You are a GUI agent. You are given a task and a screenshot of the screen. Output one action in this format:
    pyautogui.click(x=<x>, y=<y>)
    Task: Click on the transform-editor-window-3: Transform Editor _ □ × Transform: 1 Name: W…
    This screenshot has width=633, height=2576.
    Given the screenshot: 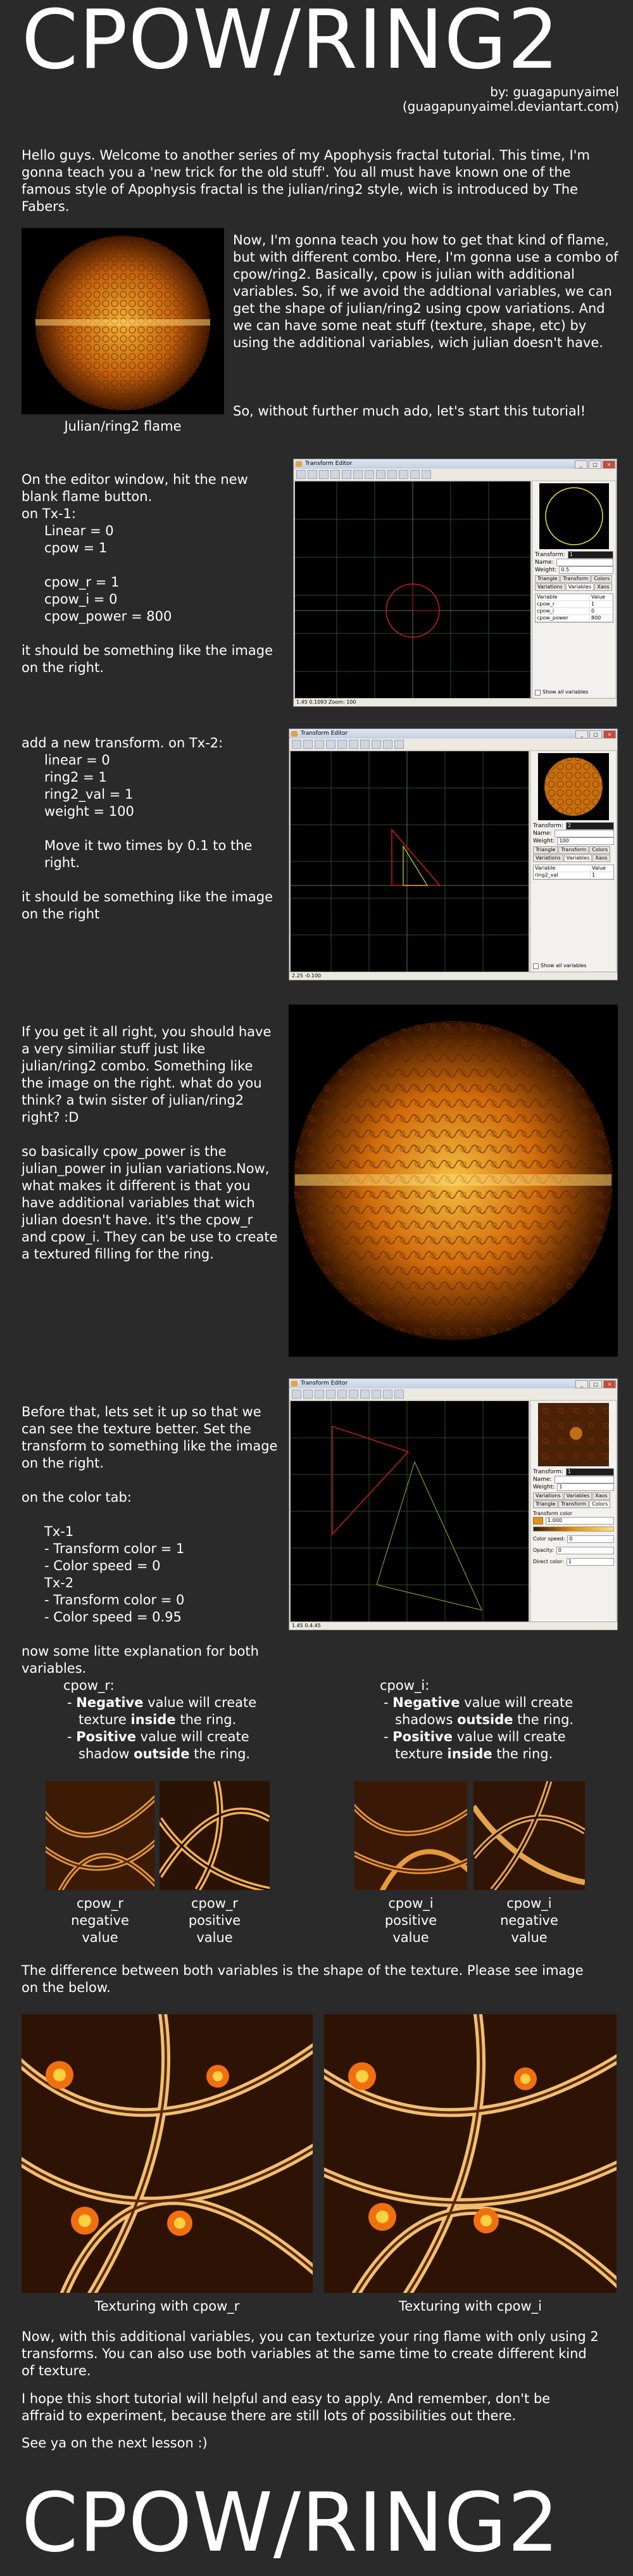 What is the action you would take?
    pyautogui.click(x=454, y=1504)
    